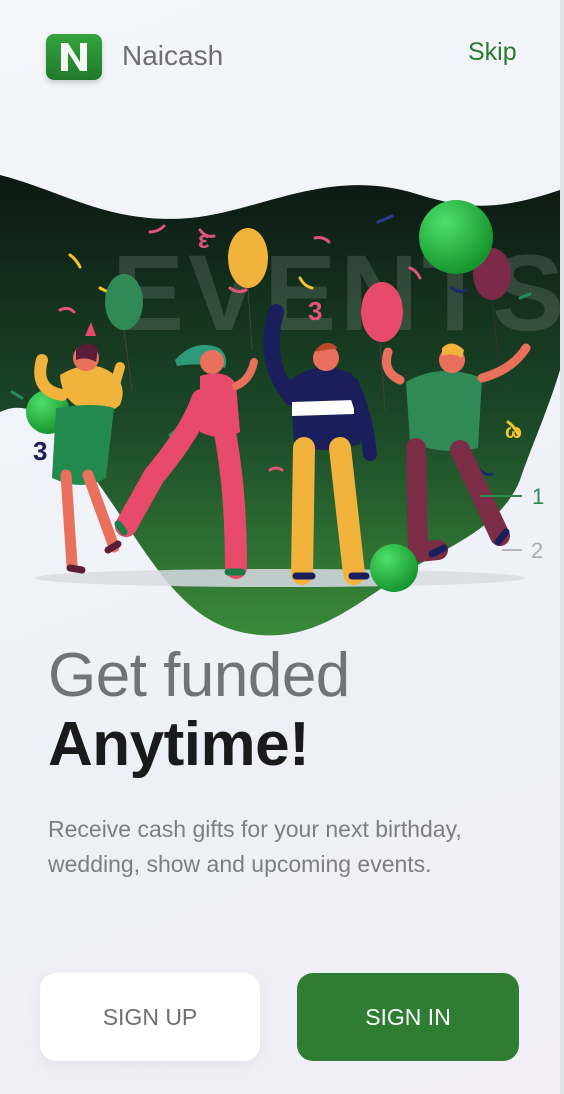 The width and height of the screenshot is (564, 1094). I want to click on green-sphere-bottom, so click(394, 568).